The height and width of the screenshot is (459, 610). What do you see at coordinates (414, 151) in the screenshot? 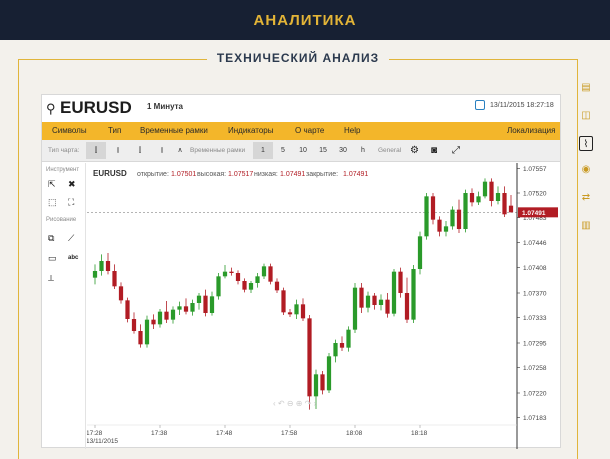
I see `gear-icon: ⚙` at bounding box center [414, 151].